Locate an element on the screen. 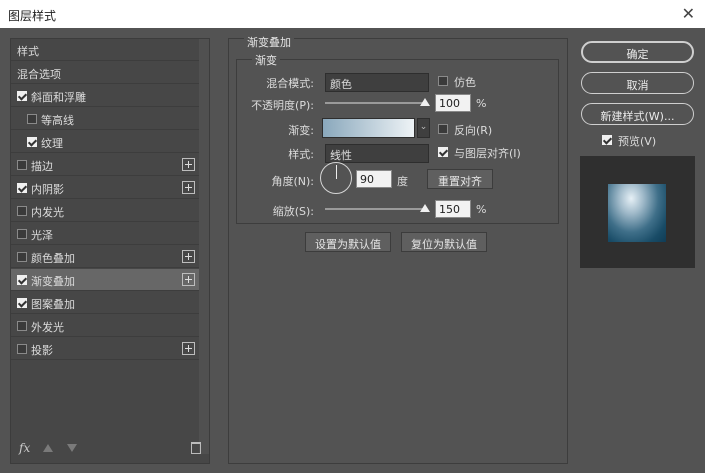 Image resolution: width=705 pixels, height=473 pixels. opacity-slider is located at coordinates (375, 103).